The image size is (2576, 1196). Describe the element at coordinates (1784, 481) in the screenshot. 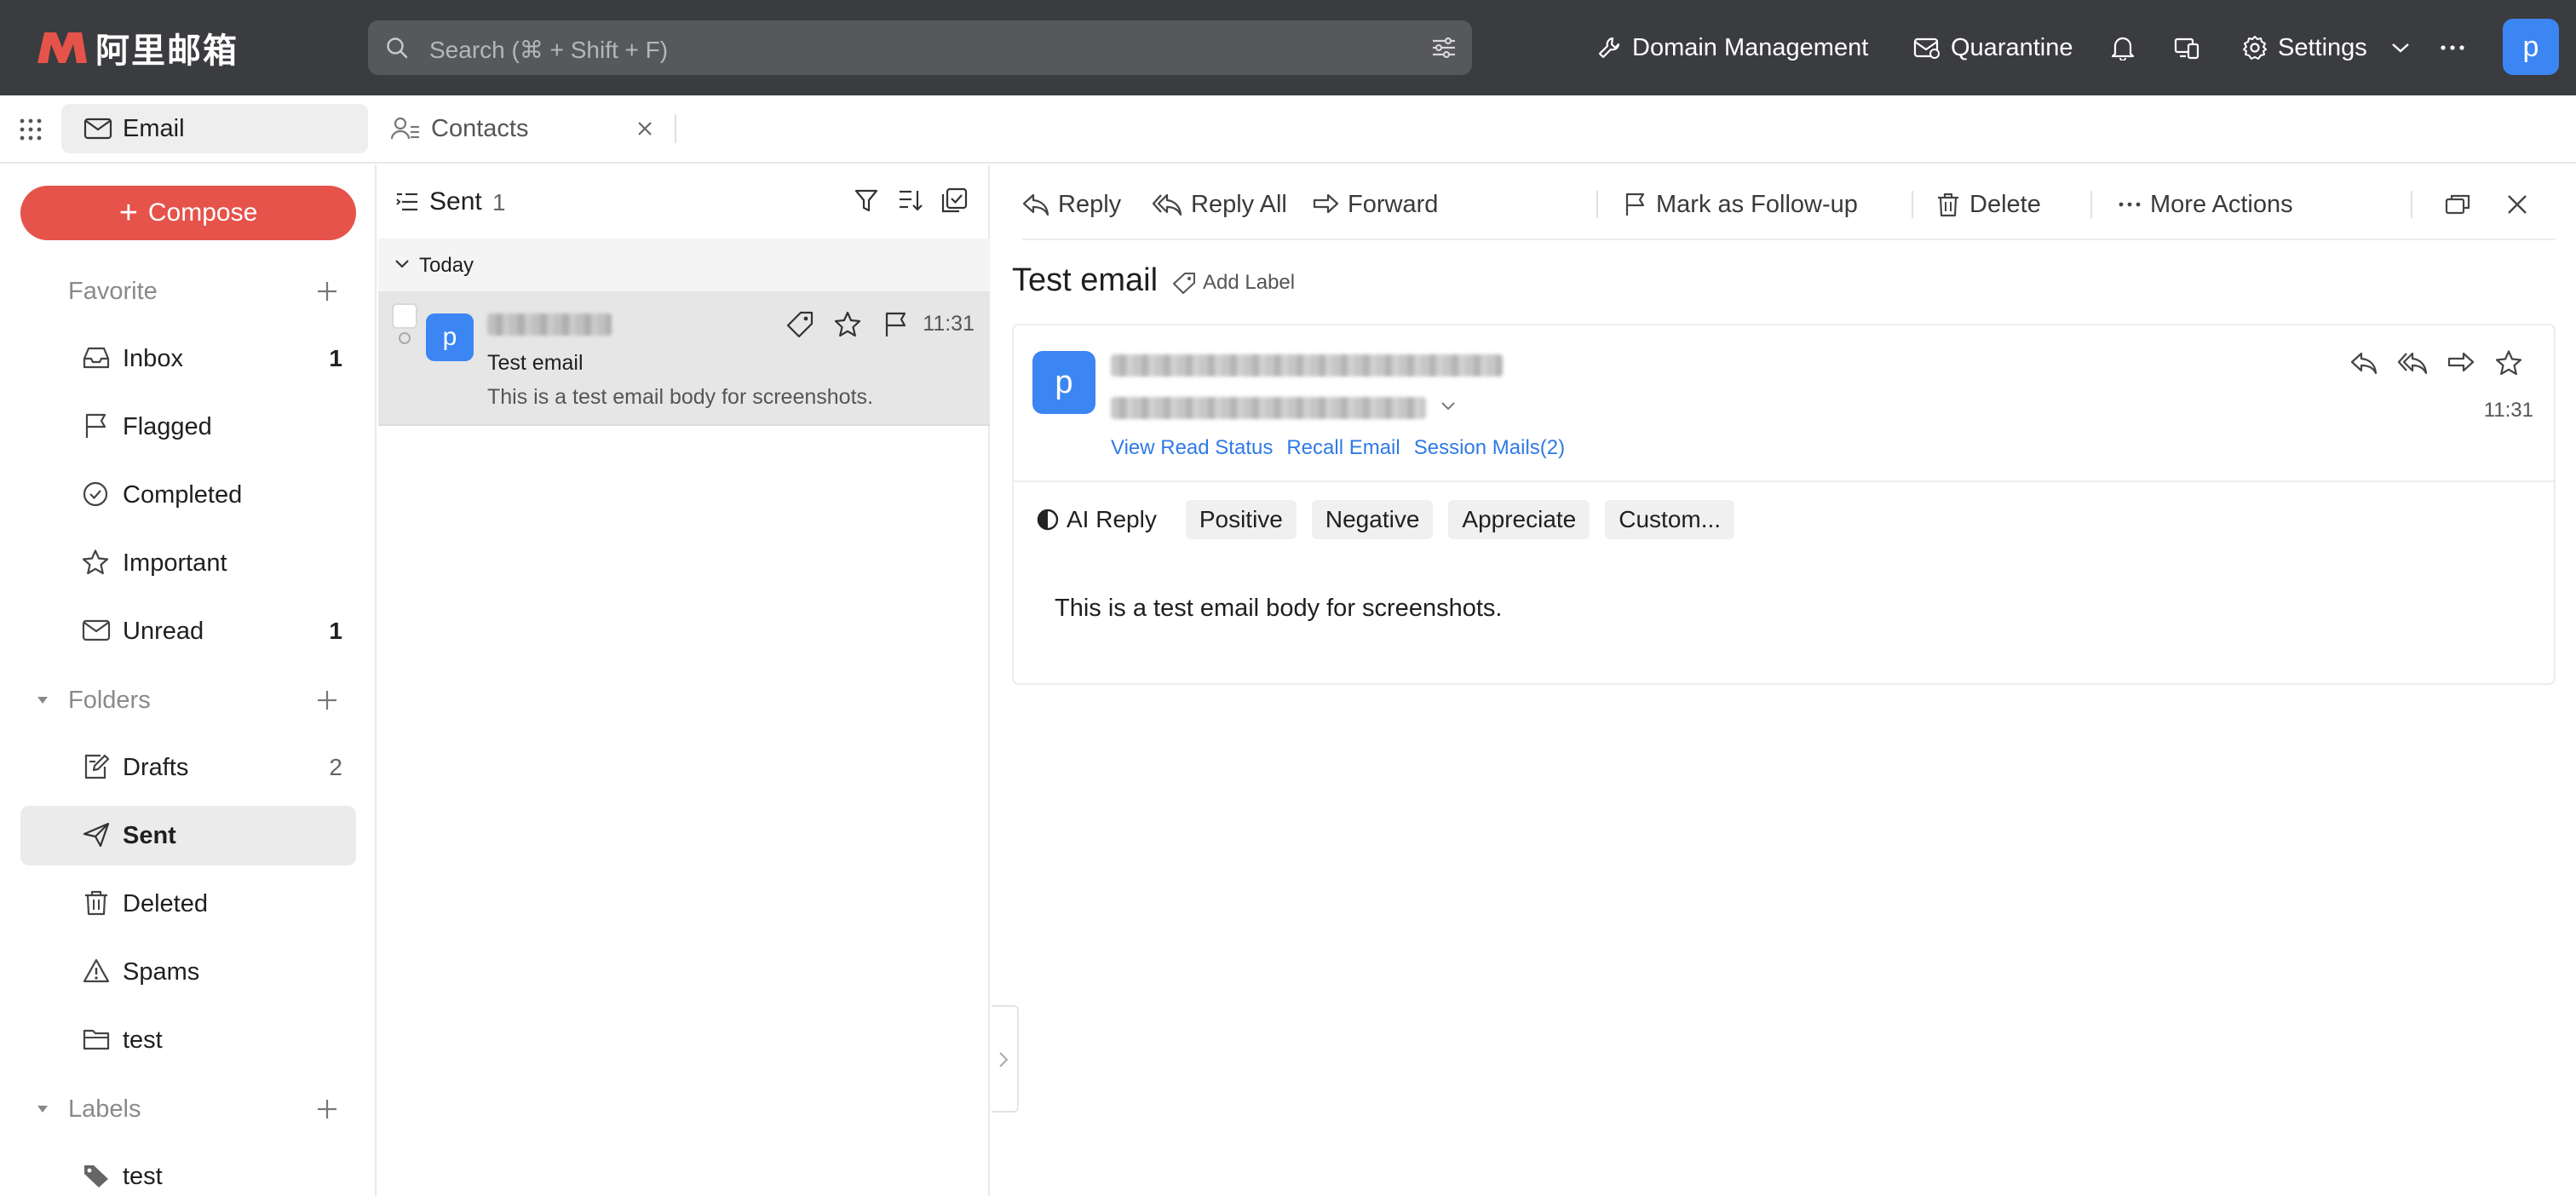

I see `card-divider` at that location.